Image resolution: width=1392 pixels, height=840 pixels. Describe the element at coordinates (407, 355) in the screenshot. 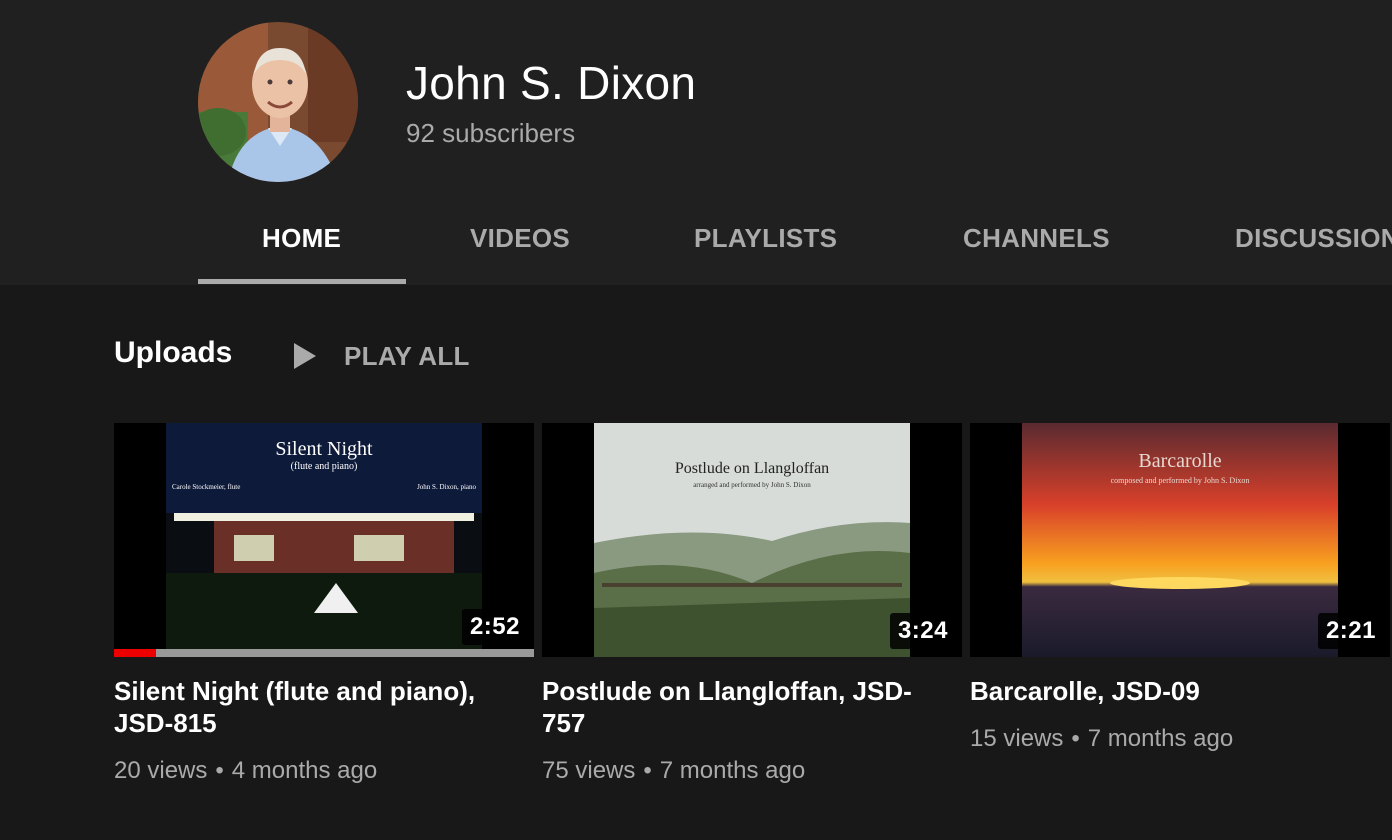

I see `play-all-label: PLAY ALL` at that location.